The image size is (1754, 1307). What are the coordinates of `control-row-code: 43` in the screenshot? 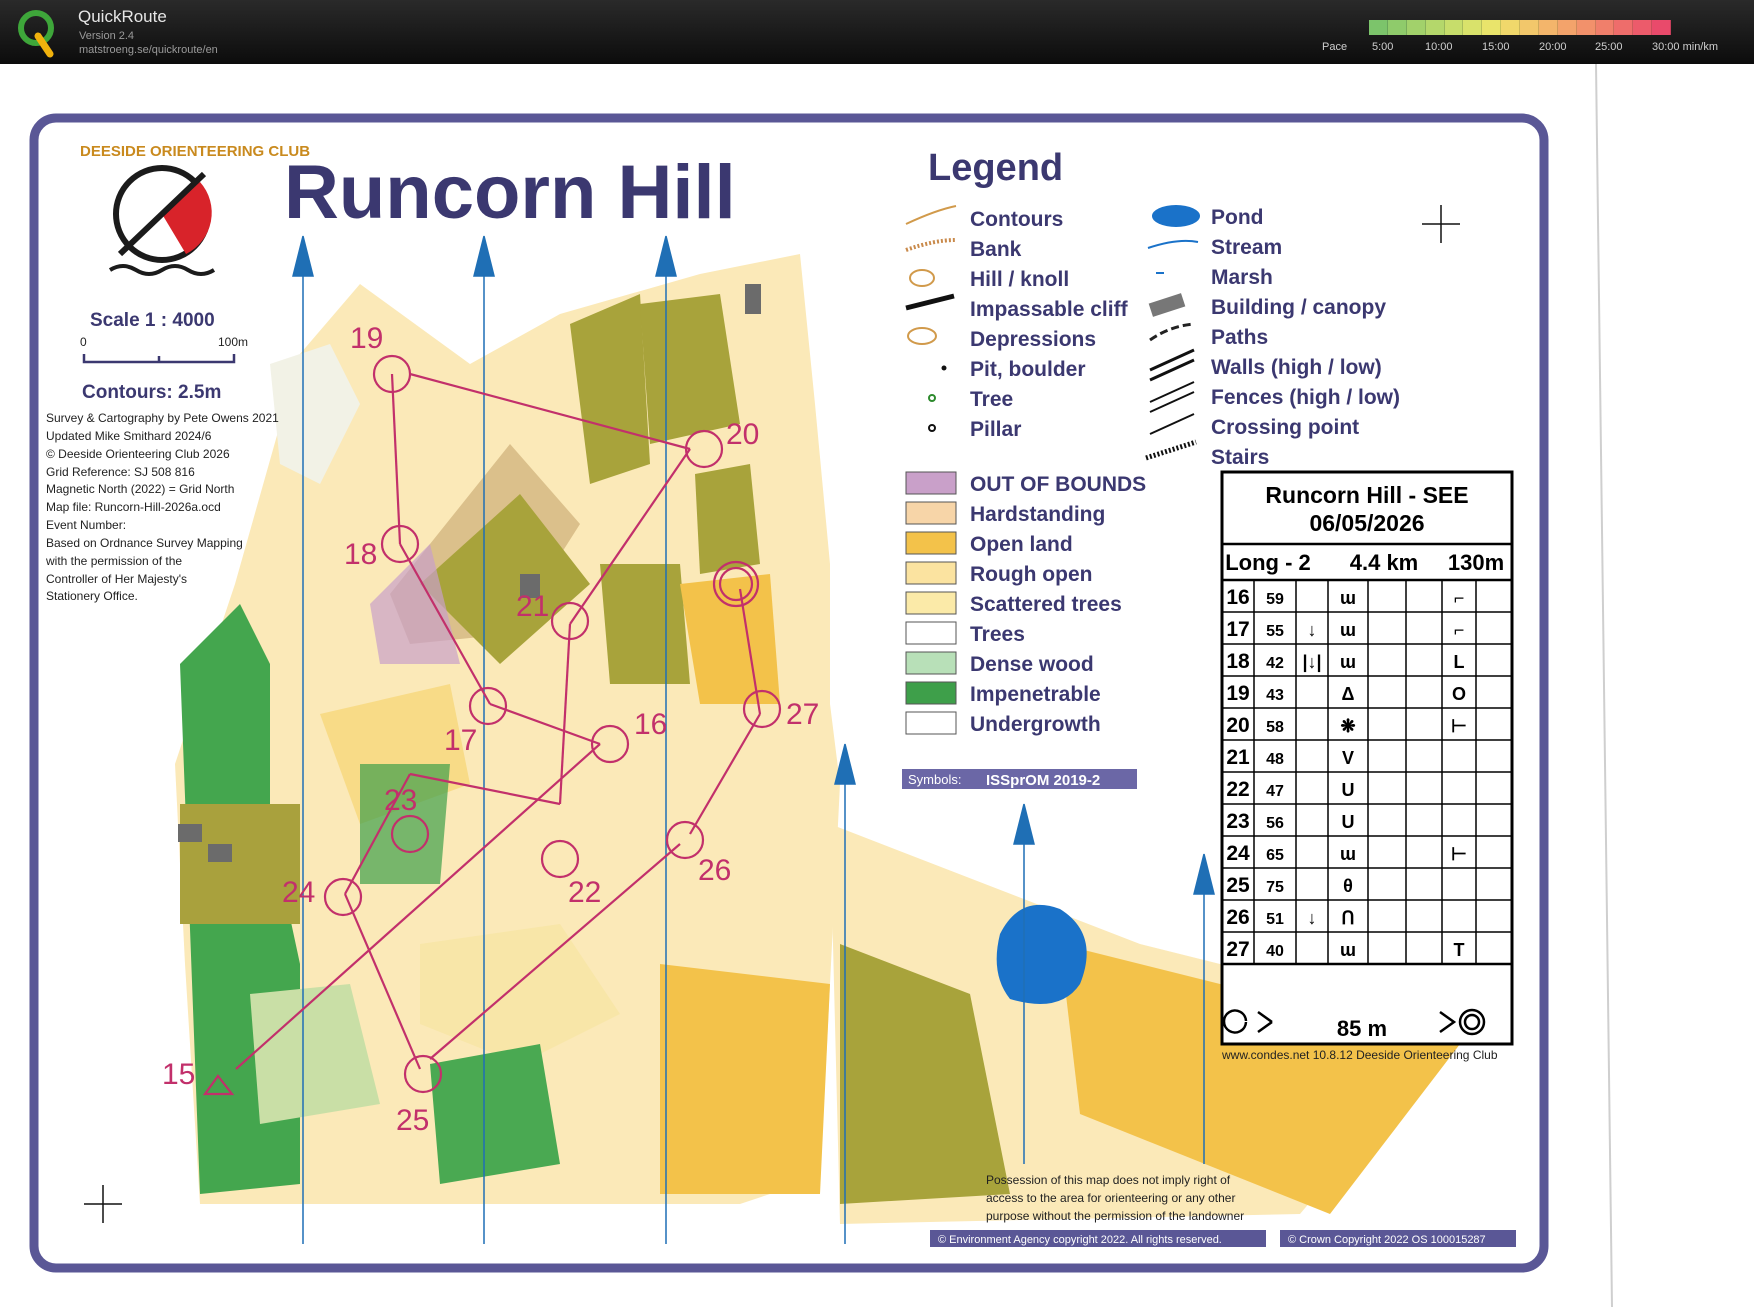 It's located at (1275, 695).